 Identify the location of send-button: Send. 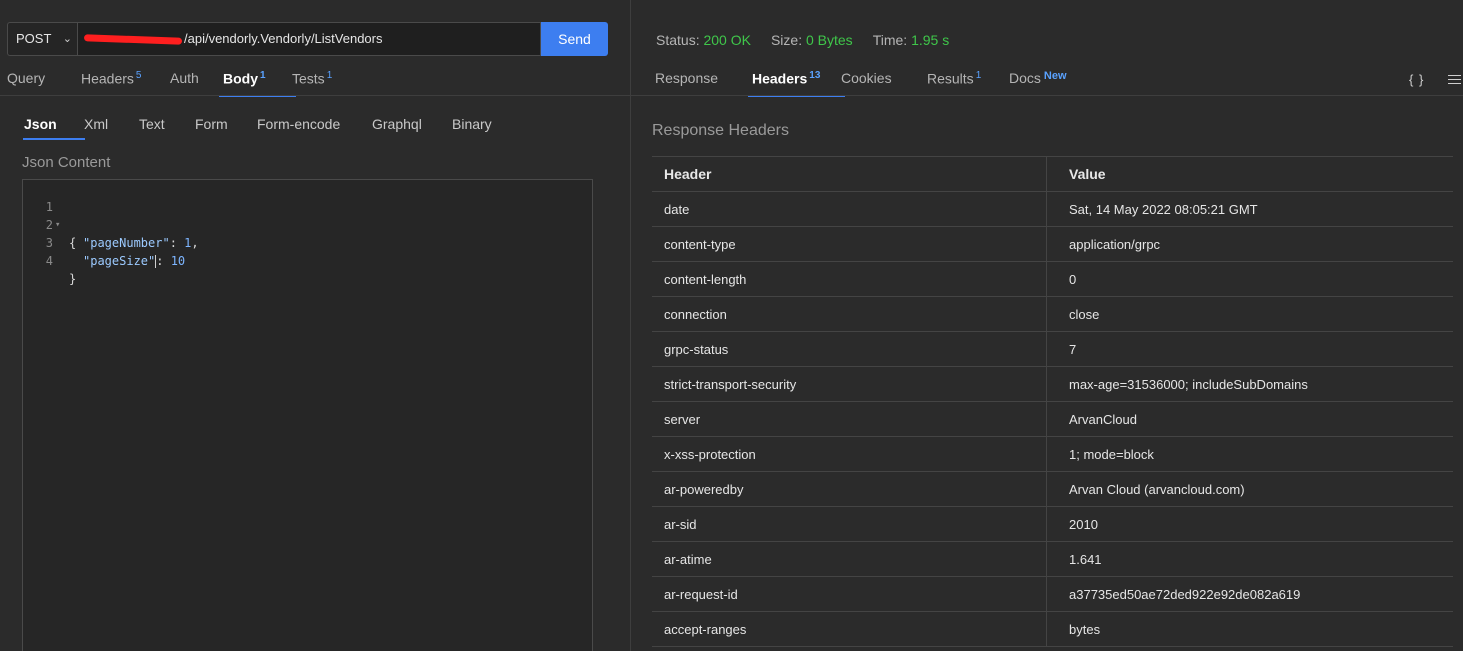
(574, 39).